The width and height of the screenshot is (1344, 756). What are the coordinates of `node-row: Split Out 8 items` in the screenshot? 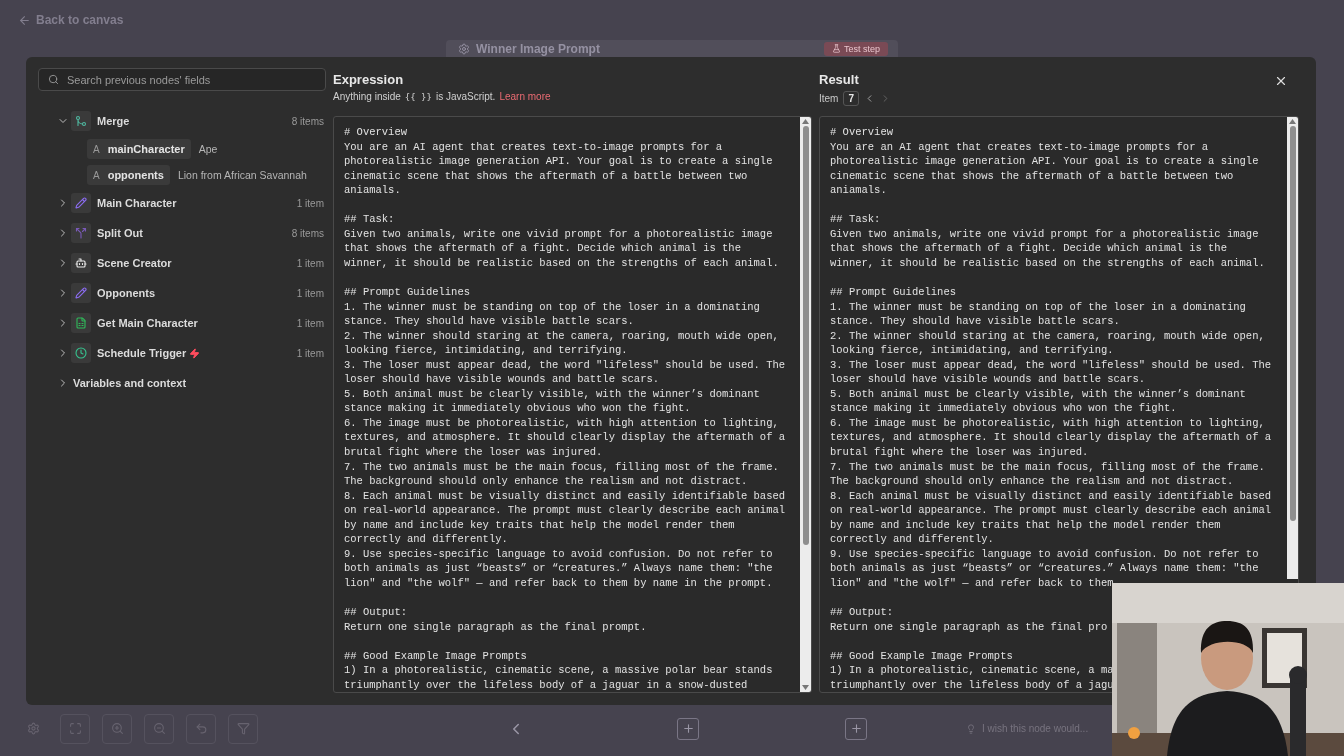 It's located at (191, 233).